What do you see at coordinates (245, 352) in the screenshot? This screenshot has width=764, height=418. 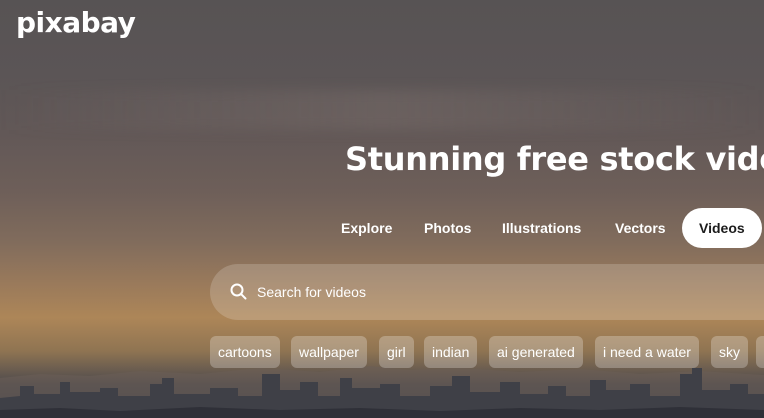 I see `suggestion-chip-cartoons: cartoons` at bounding box center [245, 352].